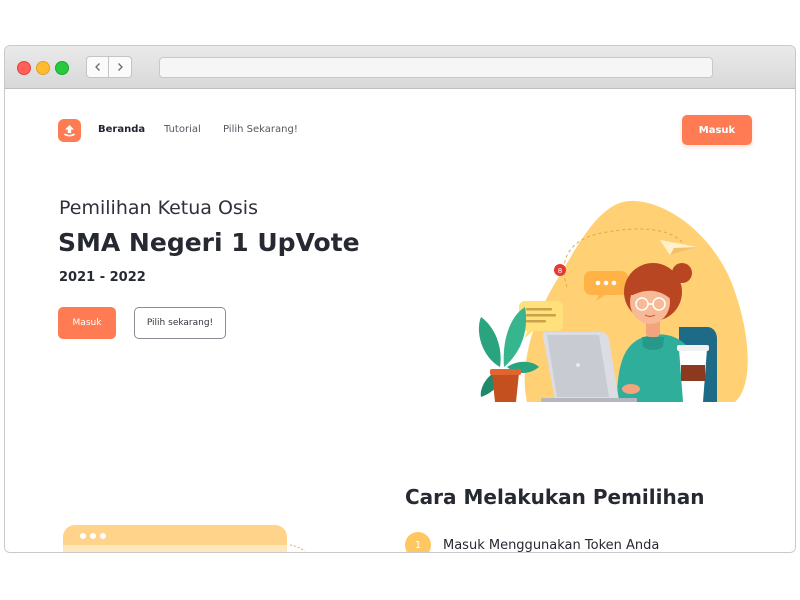  What do you see at coordinates (182, 129) in the screenshot?
I see `nav-link-tutorial: Tutorial` at bounding box center [182, 129].